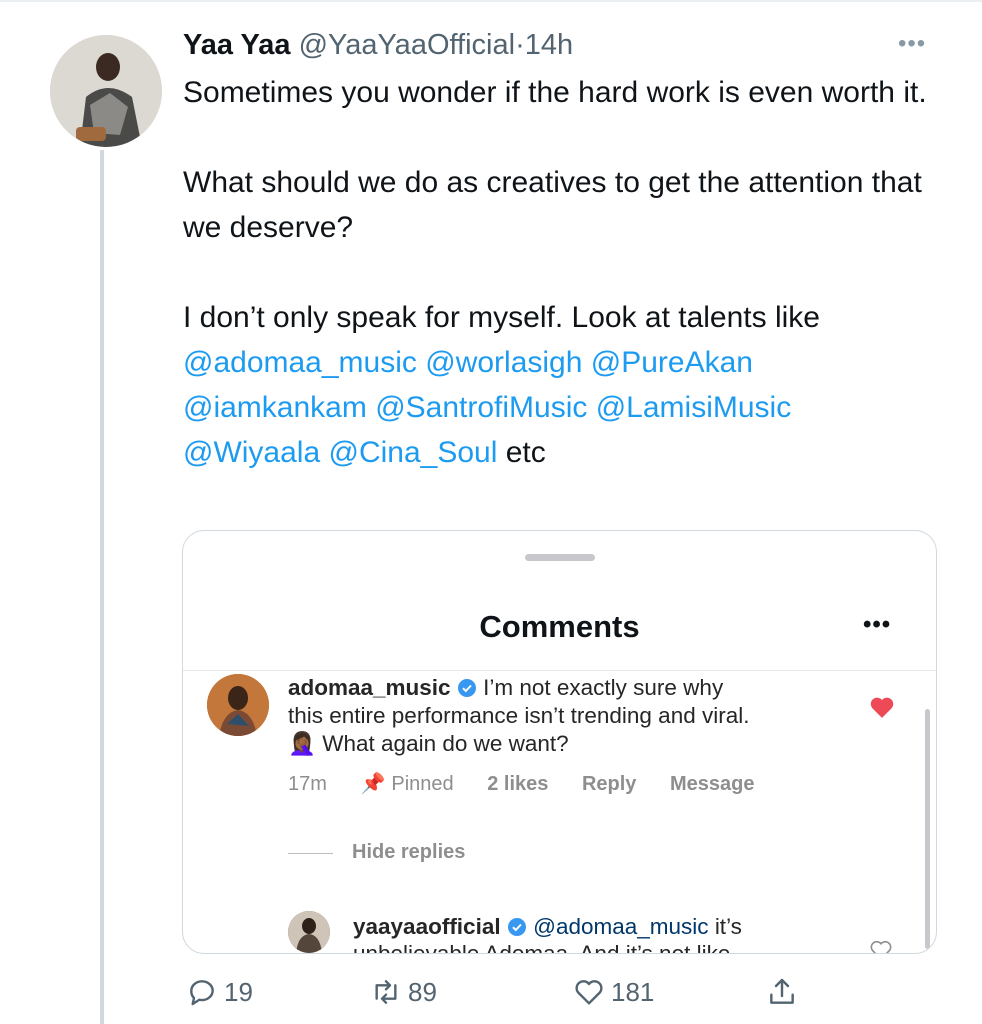 The image size is (982, 1024). I want to click on liked-heart-icon, so click(882, 707).